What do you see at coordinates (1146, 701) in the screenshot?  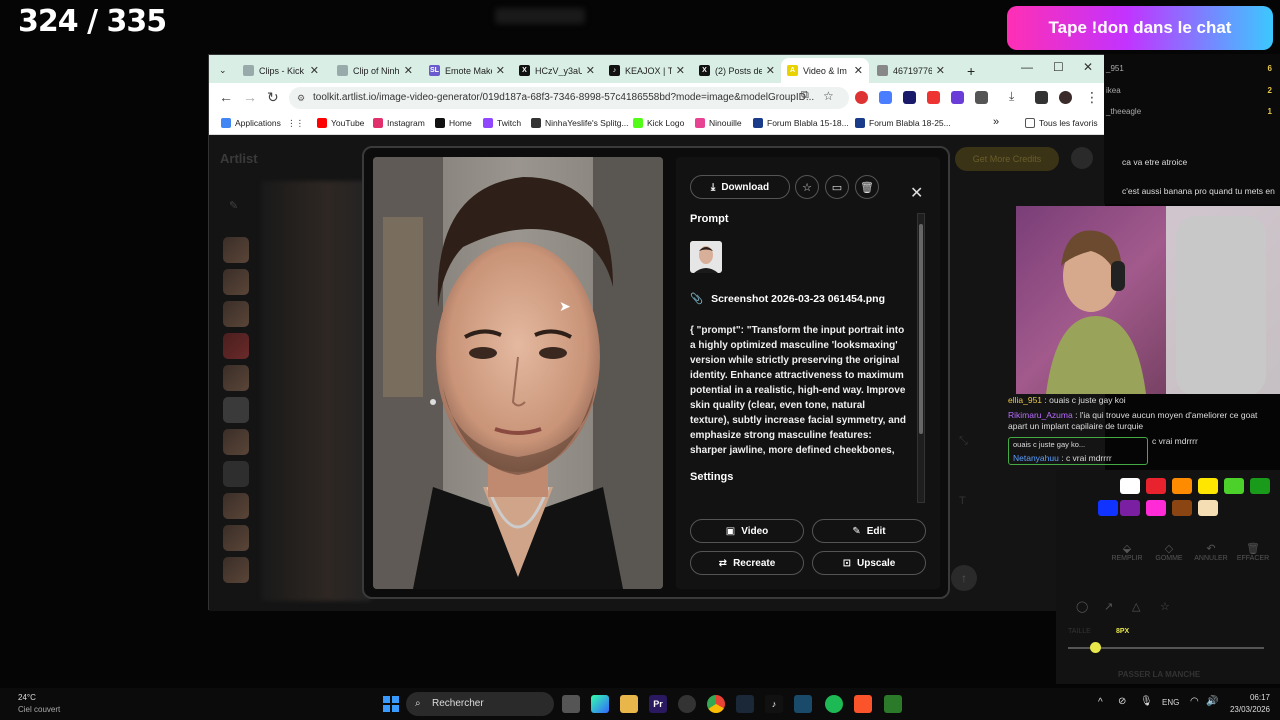 I see `mic-icon: 🎙` at bounding box center [1146, 701].